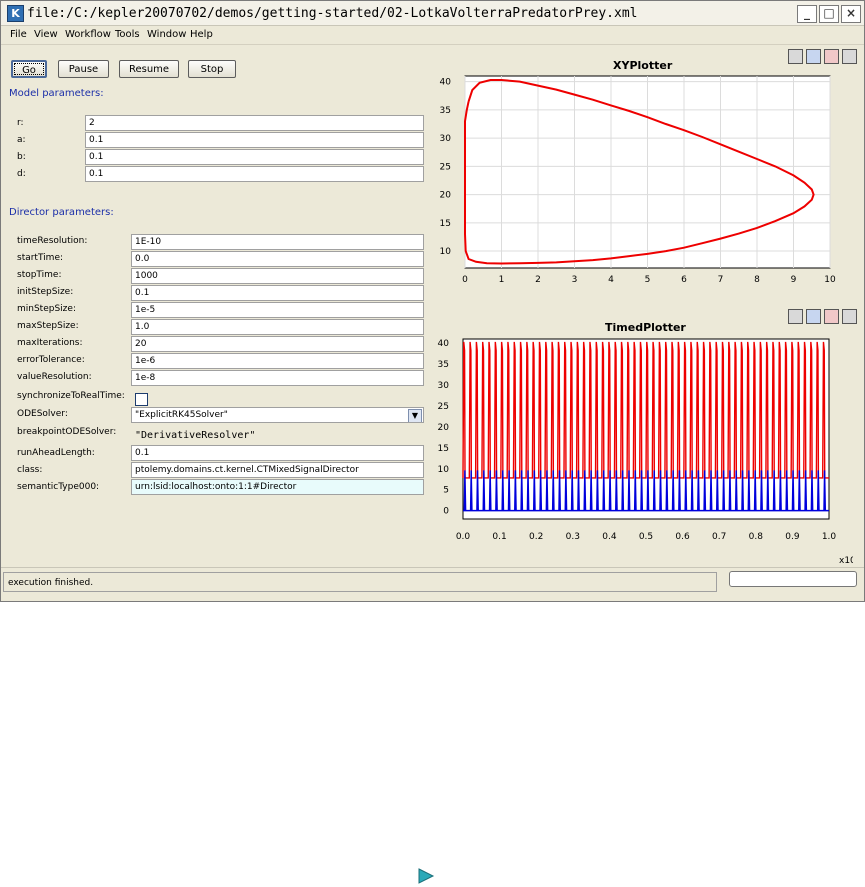  I want to click on breakpoint-value: "DerivativeResolver", so click(195, 435).